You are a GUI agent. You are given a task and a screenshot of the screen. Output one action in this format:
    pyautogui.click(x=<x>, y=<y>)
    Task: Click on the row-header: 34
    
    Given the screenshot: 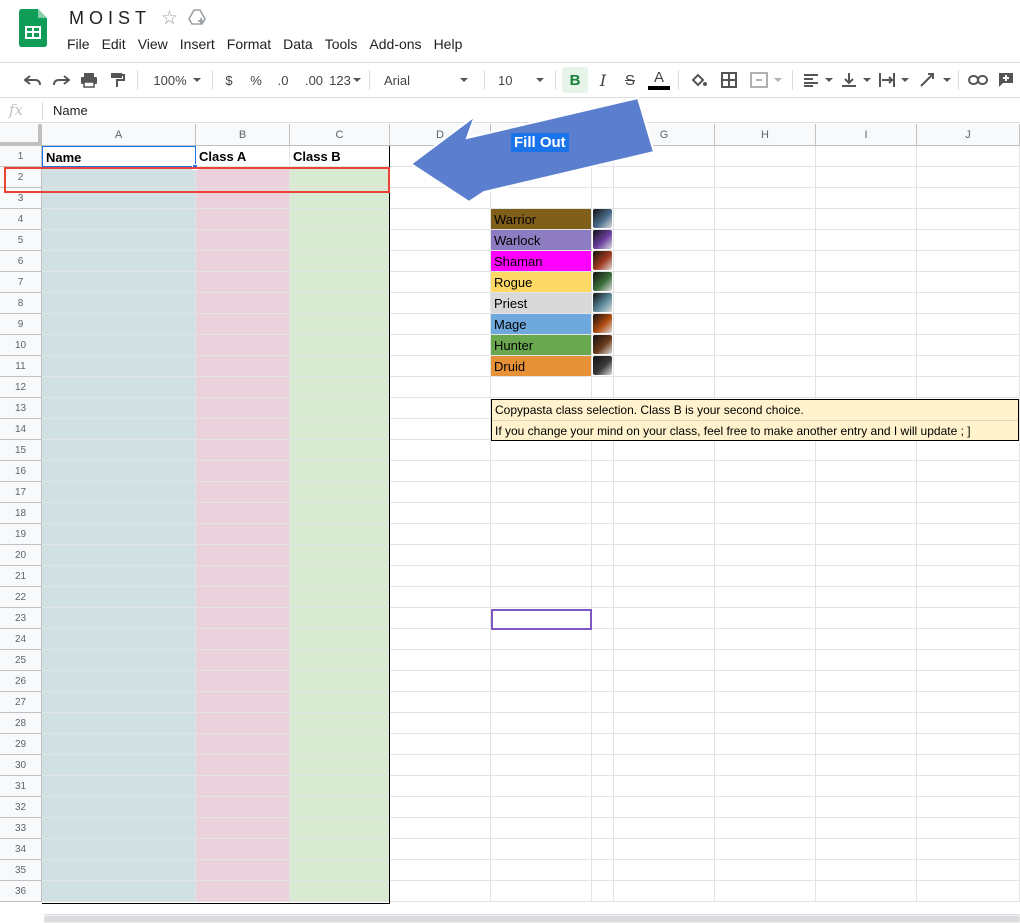 What is the action you would take?
    pyautogui.click(x=21, y=849)
    